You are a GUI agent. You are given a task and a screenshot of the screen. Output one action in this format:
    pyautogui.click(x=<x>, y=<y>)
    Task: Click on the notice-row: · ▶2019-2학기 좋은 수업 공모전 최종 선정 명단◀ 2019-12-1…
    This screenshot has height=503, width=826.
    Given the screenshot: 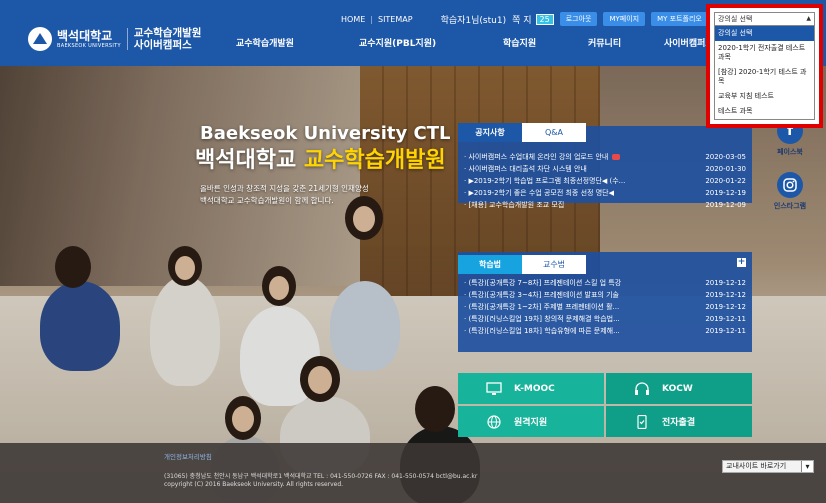 What is the action you would take?
    pyautogui.click(x=605, y=193)
    